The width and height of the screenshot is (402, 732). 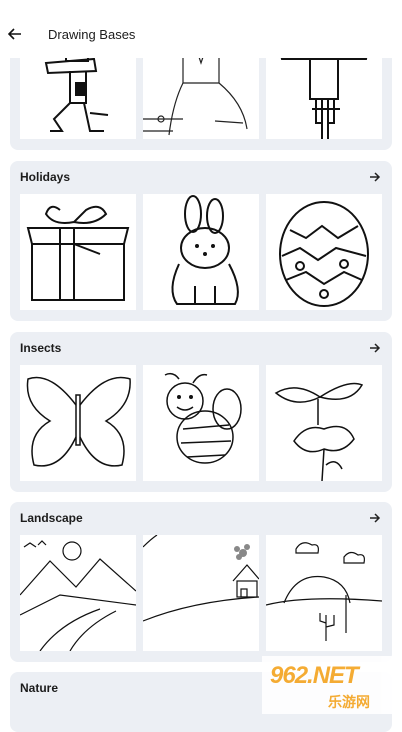 I want to click on butterfly-drawing, so click(x=78, y=421).